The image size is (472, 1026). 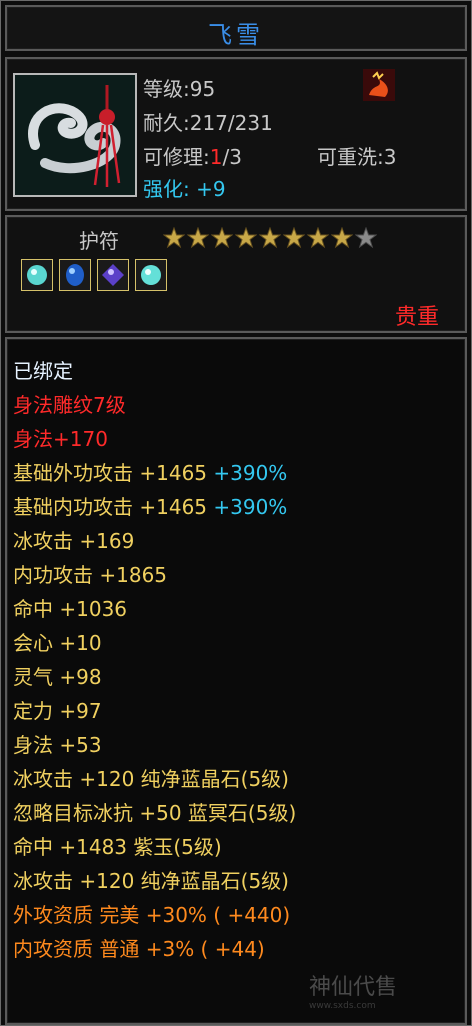 I want to click on attribute-text: 冰攻击 +169, so click(x=74, y=541).